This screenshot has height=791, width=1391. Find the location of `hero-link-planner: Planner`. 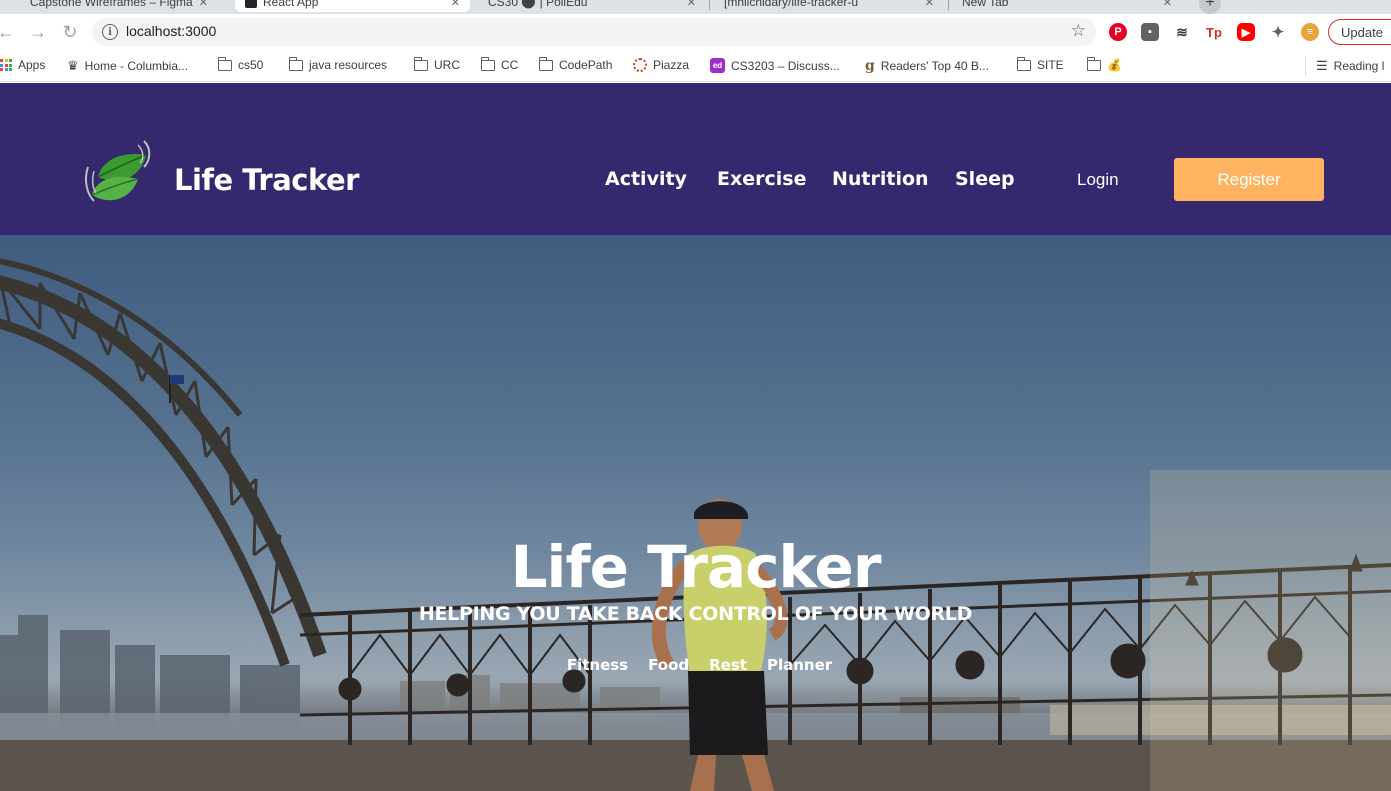

hero-link-planner: Planner is located at coordinates (799, 665).